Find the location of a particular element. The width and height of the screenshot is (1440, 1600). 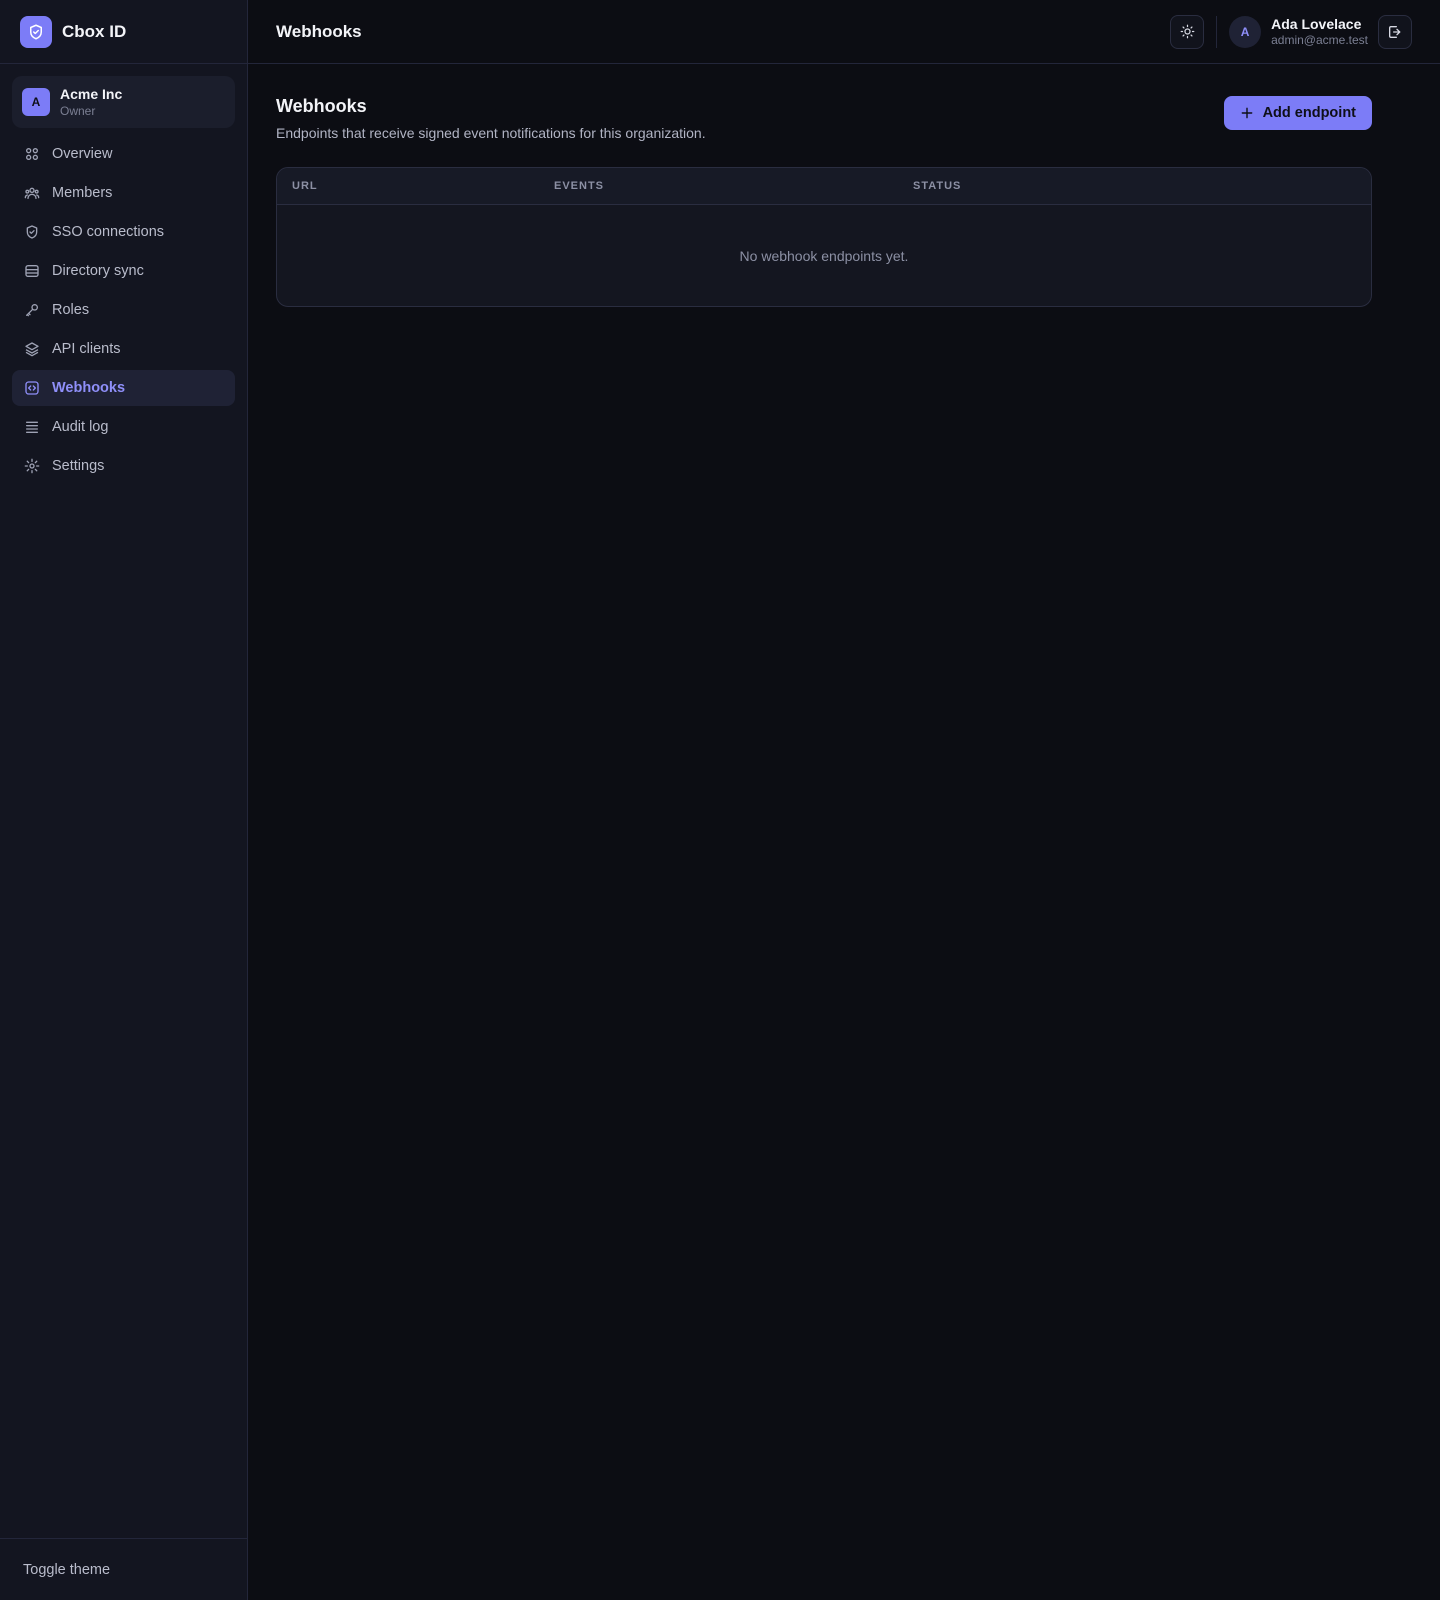

toggle-theme-label: Toggle theme is located at coordinates (67, 1569).